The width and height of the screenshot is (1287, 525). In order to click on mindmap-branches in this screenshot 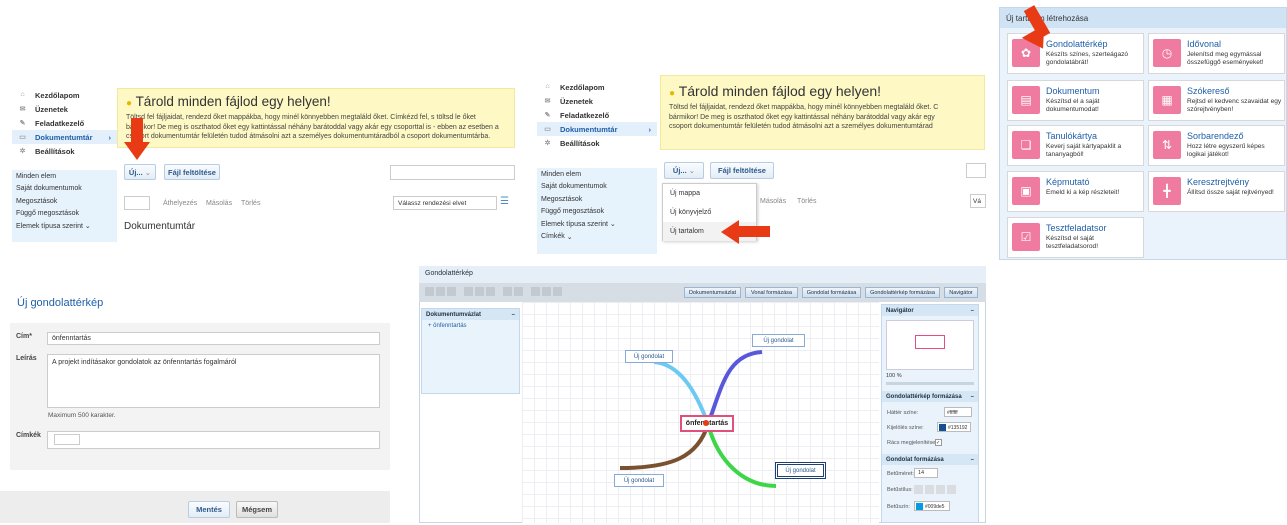, I will do `click(698, 419)`.